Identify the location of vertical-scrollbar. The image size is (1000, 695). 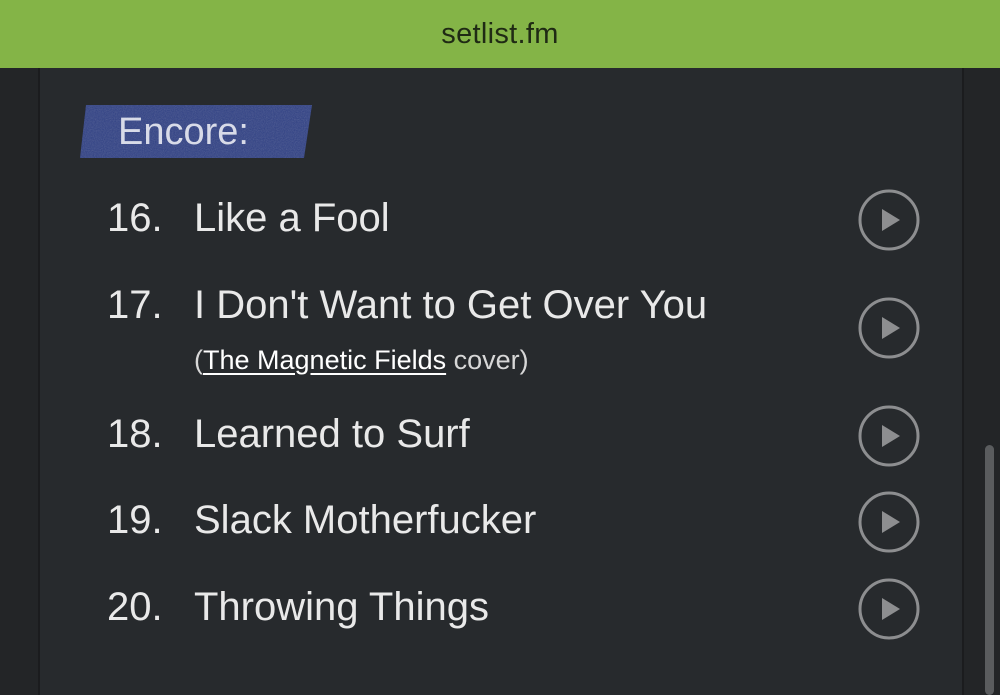
(989, 570).